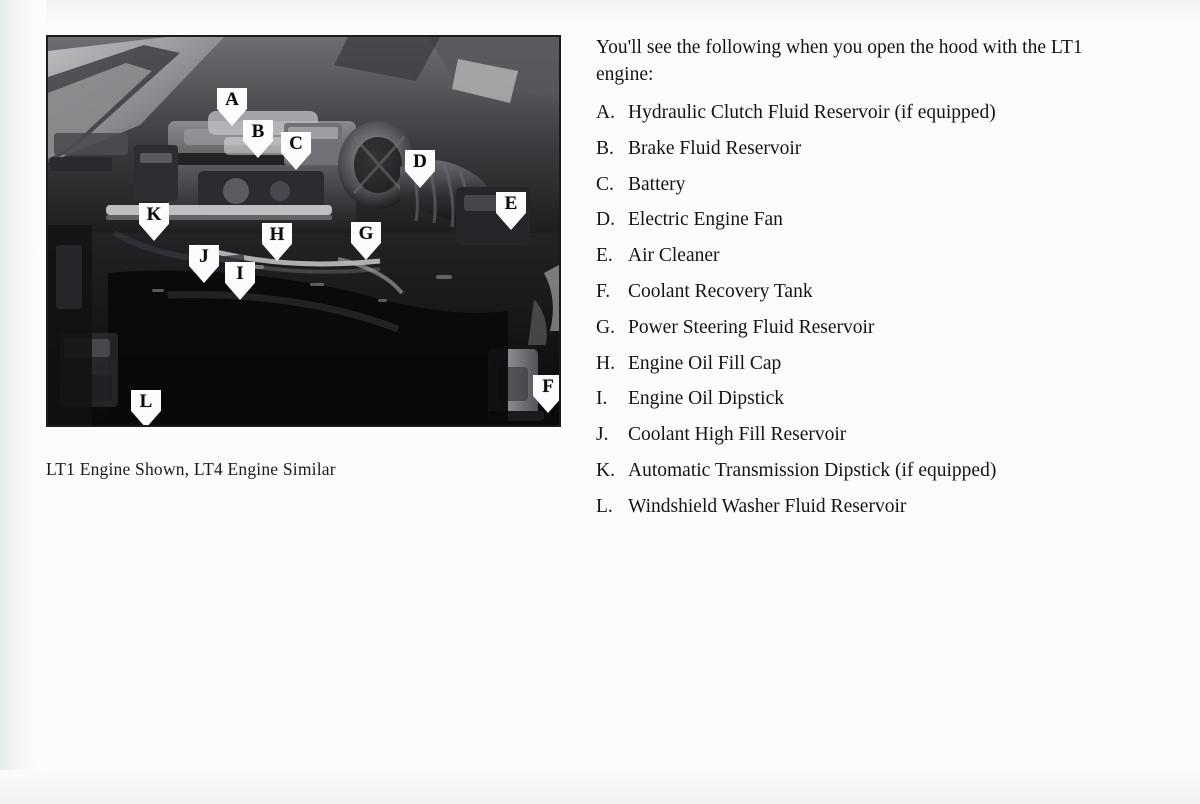  I want to click on list-item-marker: F., so click(603, 291).